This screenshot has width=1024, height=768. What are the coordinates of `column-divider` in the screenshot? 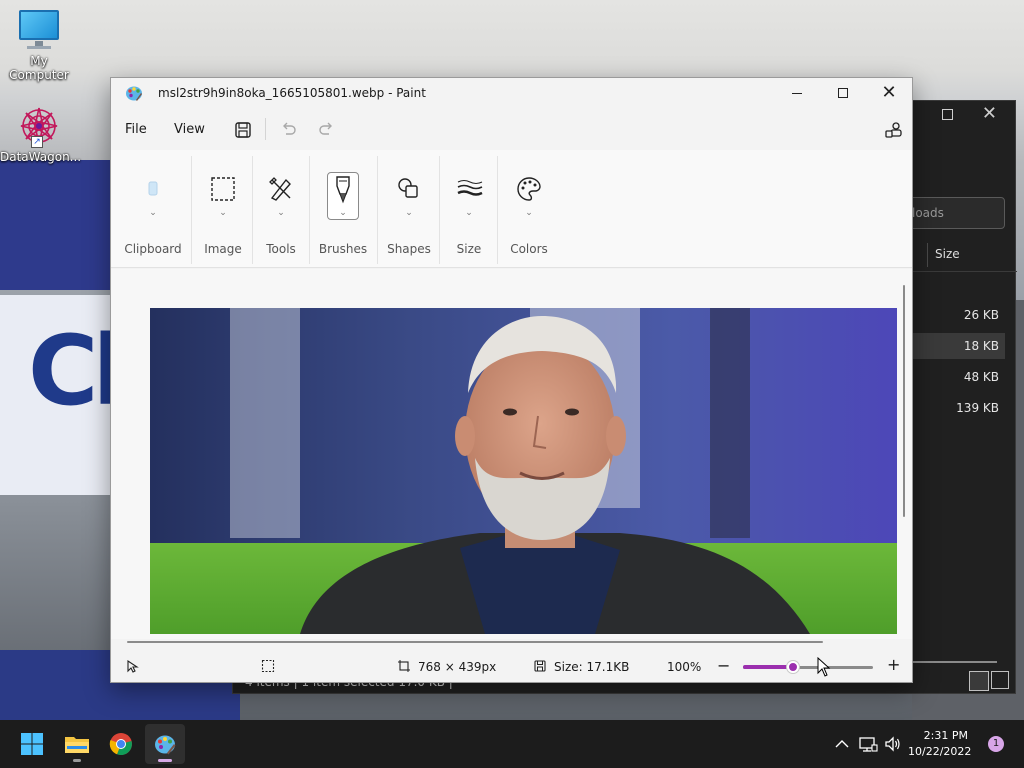 It's located at (927, 255).